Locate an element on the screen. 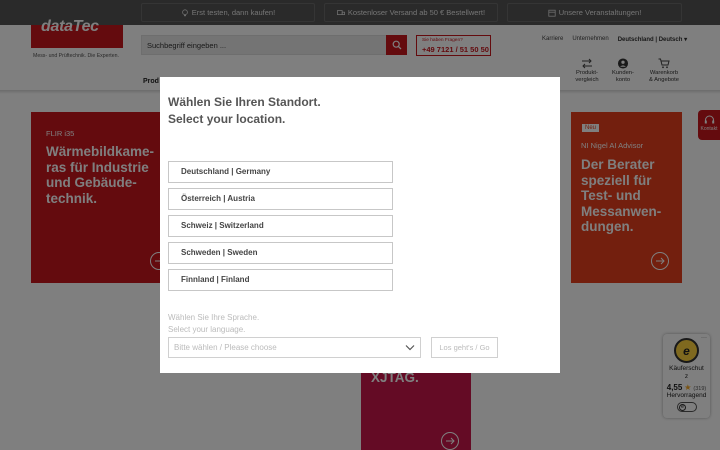 The image size is (720, 450). location-option-sweden: Schweden | Sweden is located at coordinates (280, 253).